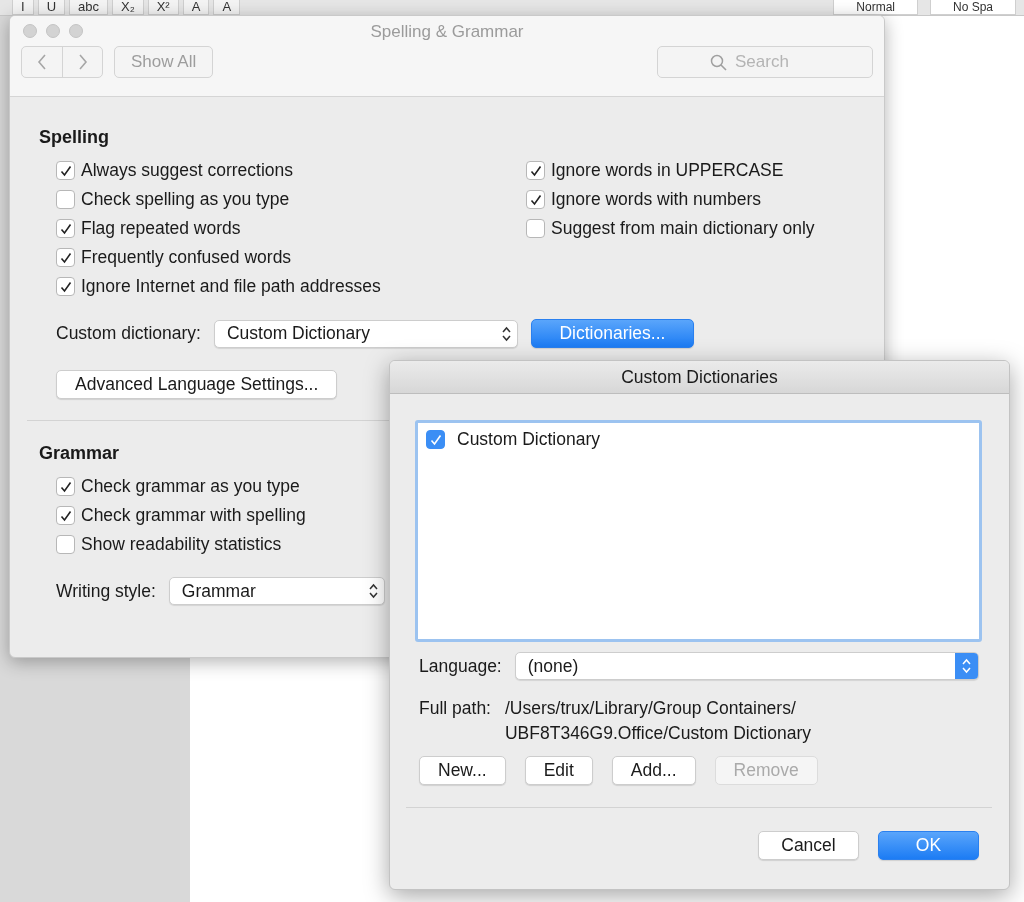  What do you see at coordinates (765, 62) in the screenshot?
I see `search-field: Search` at bounding box center [765, 62].